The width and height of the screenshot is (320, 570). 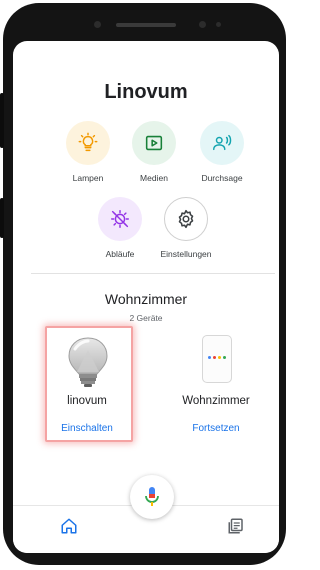 I want to click on device-name-wohnzimmer: Wohnzimmer, so click(x=216, y=401).